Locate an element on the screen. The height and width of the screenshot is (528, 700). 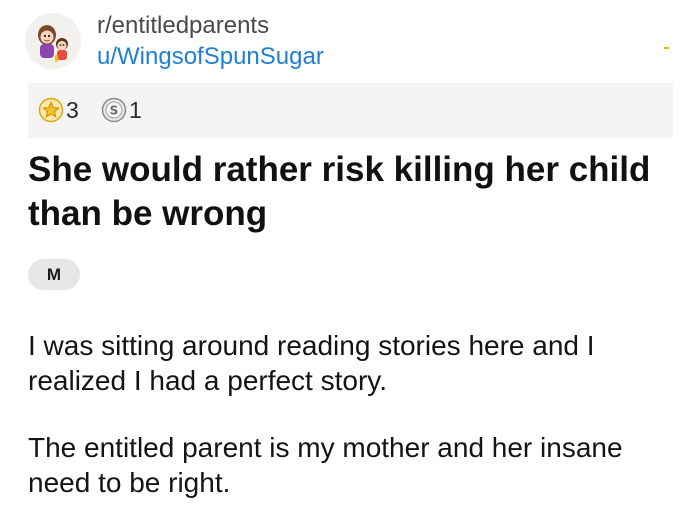
star-award-count: 3 is located at coordinates (72, 109).